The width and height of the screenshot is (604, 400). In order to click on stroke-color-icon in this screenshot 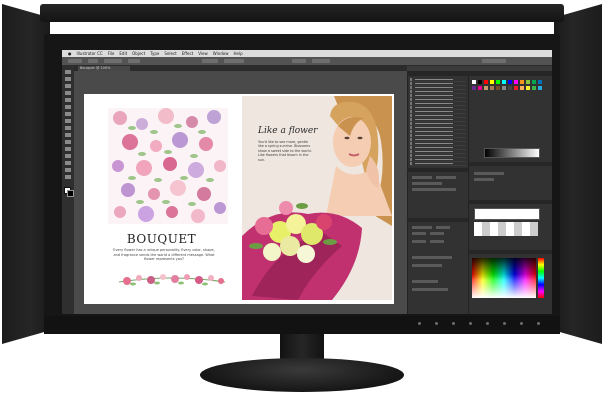, I will do `click(70, 193)`.